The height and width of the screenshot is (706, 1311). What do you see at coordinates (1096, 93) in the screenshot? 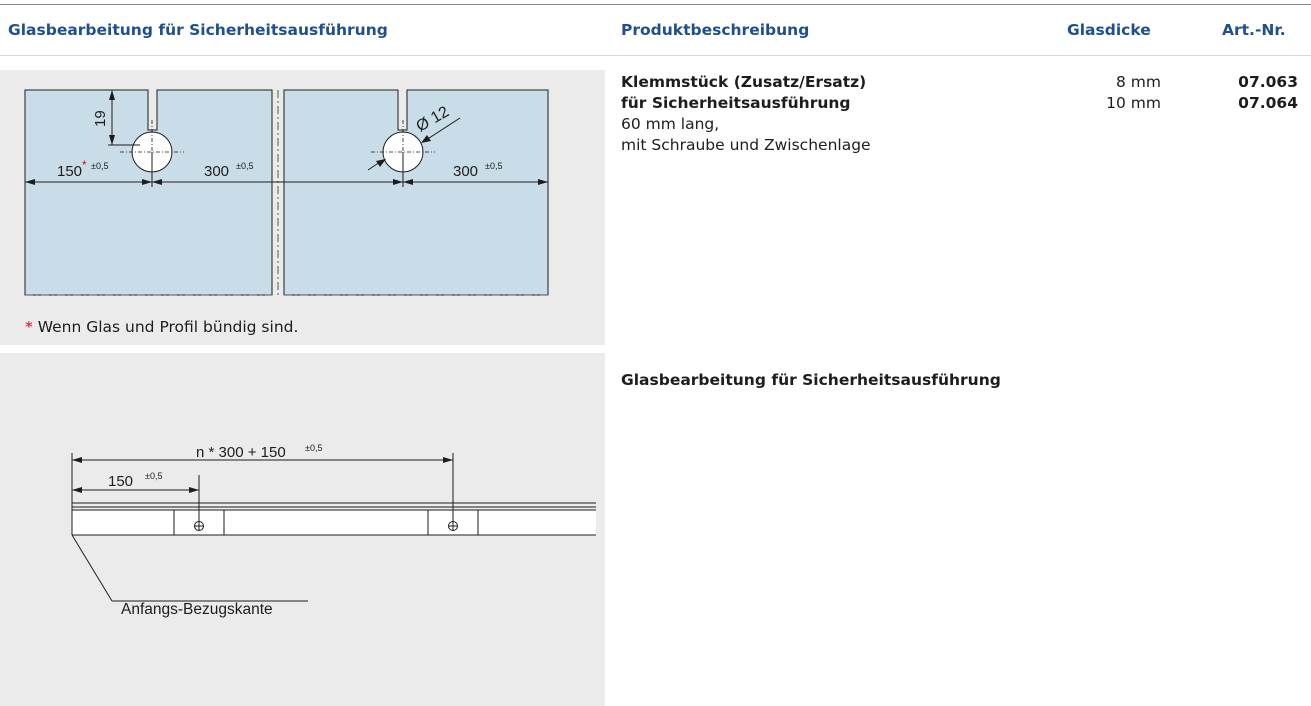
I see `glass-thickness-list: 8 mm 10 mm` at bounding box center [1096, 93].